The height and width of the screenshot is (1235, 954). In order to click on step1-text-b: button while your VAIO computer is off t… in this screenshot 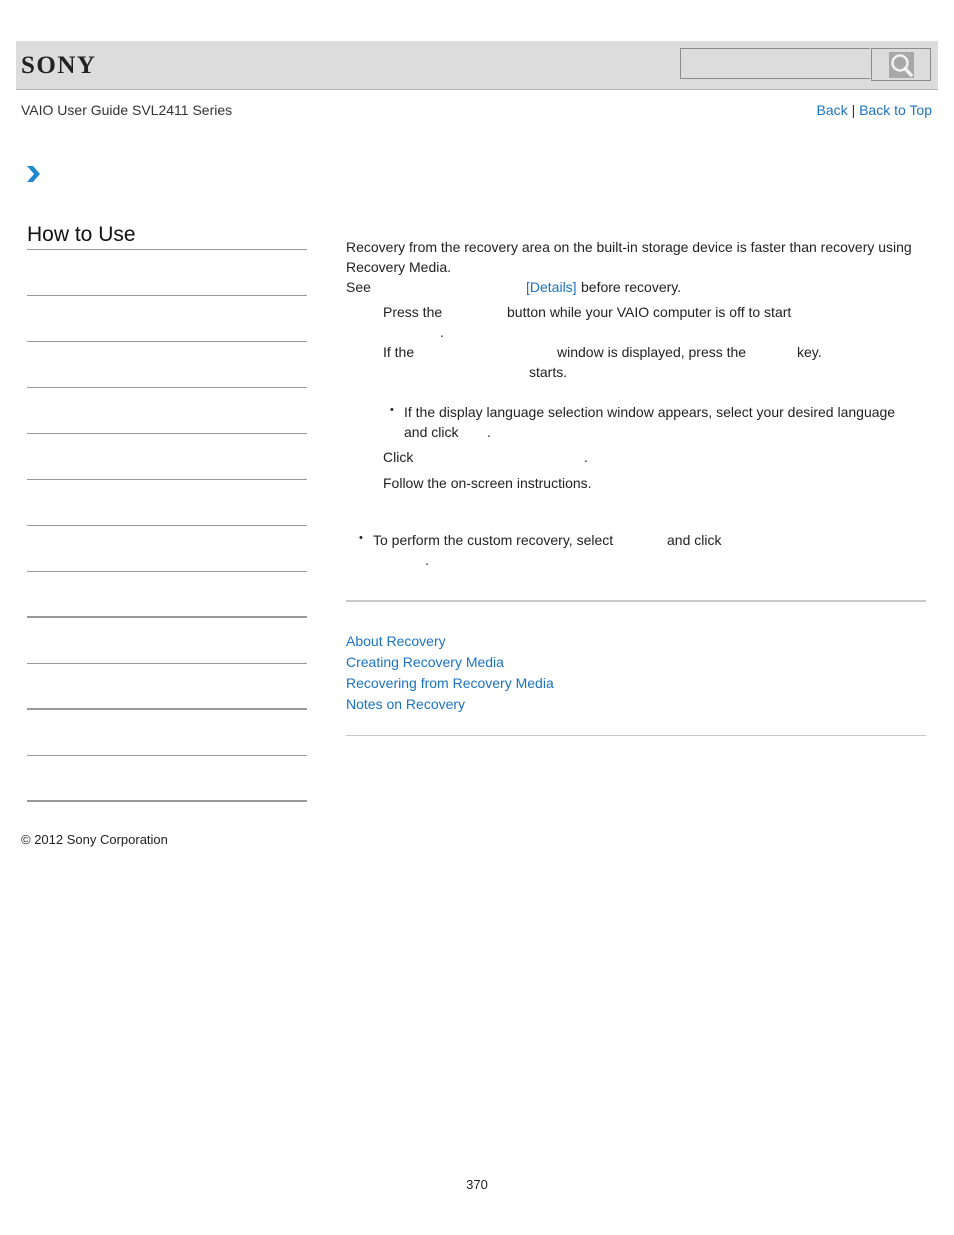, I will do `click(649, 312)`.